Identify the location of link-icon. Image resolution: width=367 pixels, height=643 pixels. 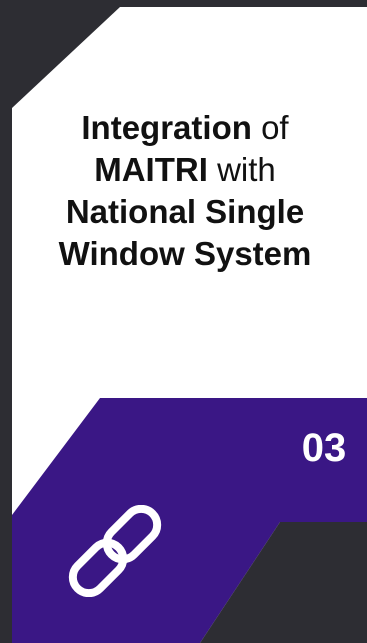
(115, 551).